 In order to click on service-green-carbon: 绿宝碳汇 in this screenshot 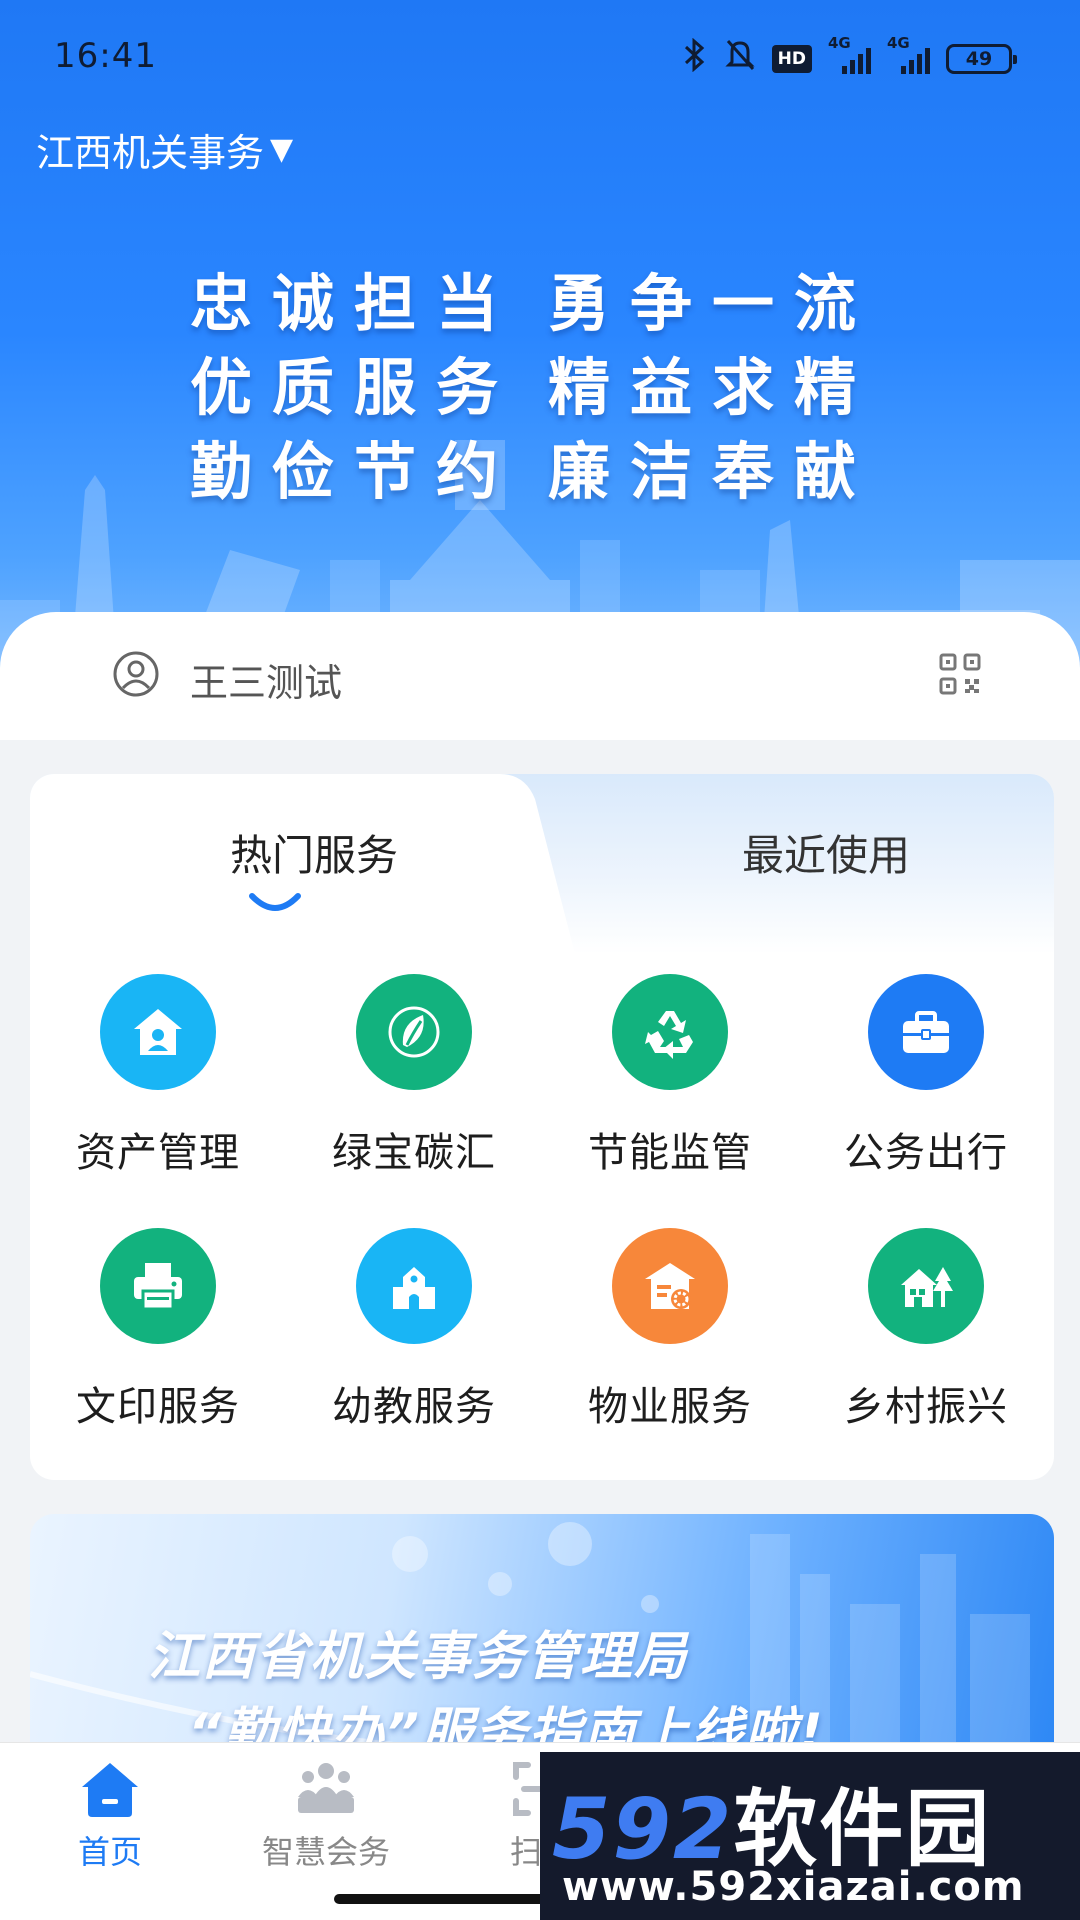, I will do `click(414, 1081)`.